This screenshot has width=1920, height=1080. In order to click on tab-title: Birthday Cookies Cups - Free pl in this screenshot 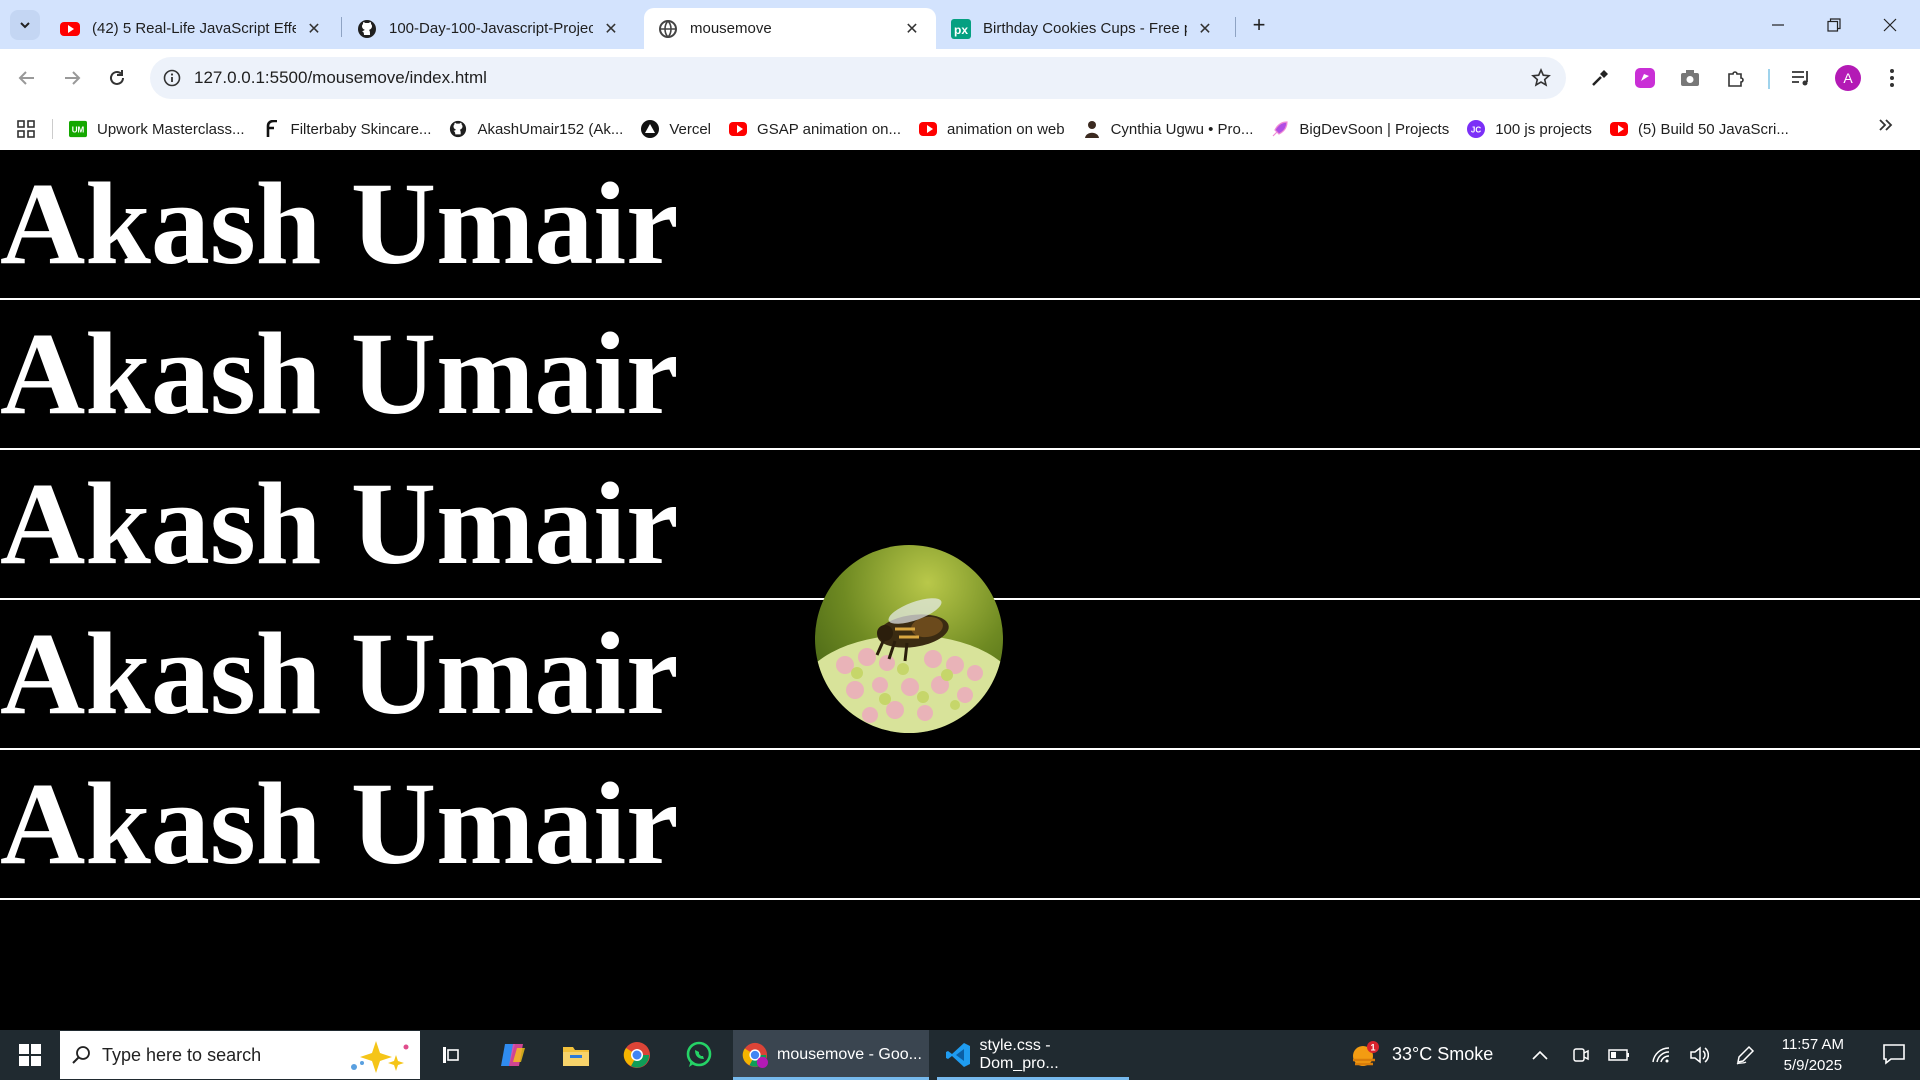, I will do `click(1085, 28)`.